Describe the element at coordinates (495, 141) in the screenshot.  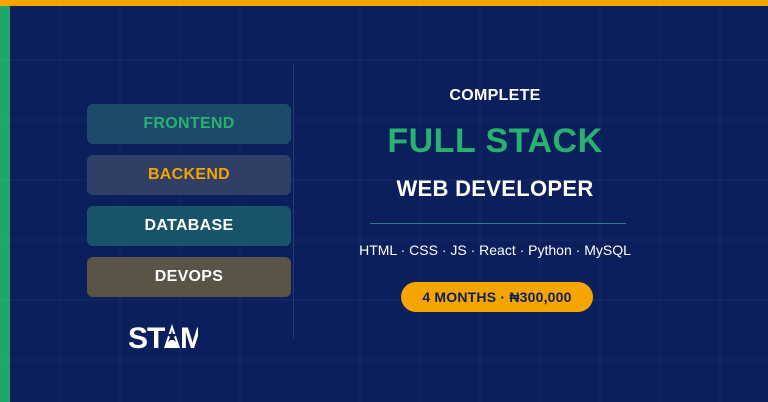
I see `headline-title: FULL STACK` at that location.